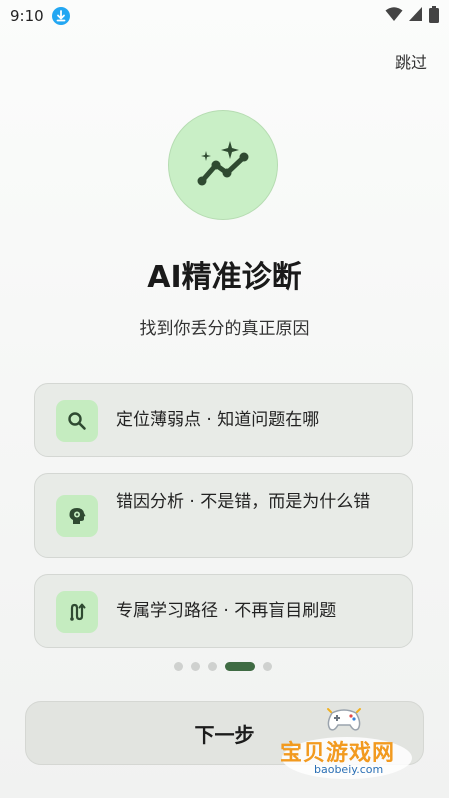  Describe the element at coordinates (224, 329) in the screenshot. I see `page-subtitle: 找到你丢分的真正原因` at that location.